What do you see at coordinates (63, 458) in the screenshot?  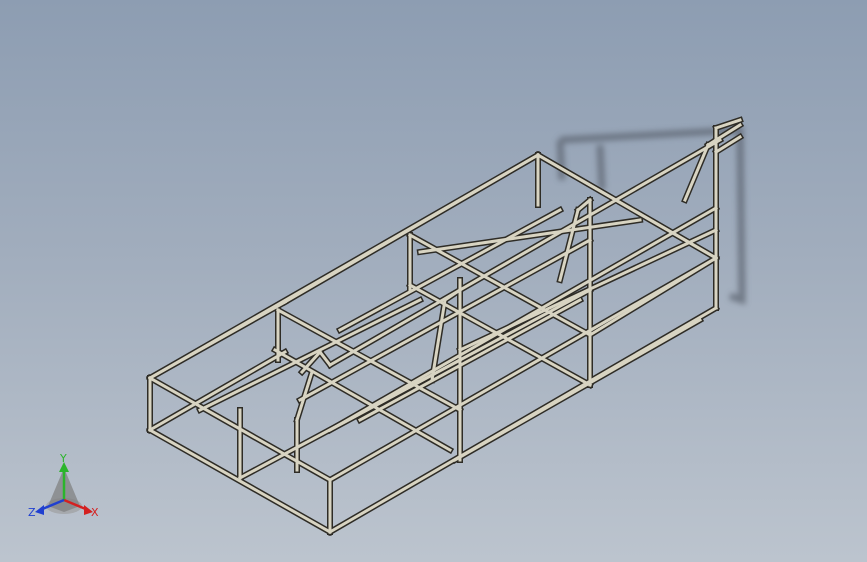 I see `y-axis-label: Y` at bounding box center [63, 458].